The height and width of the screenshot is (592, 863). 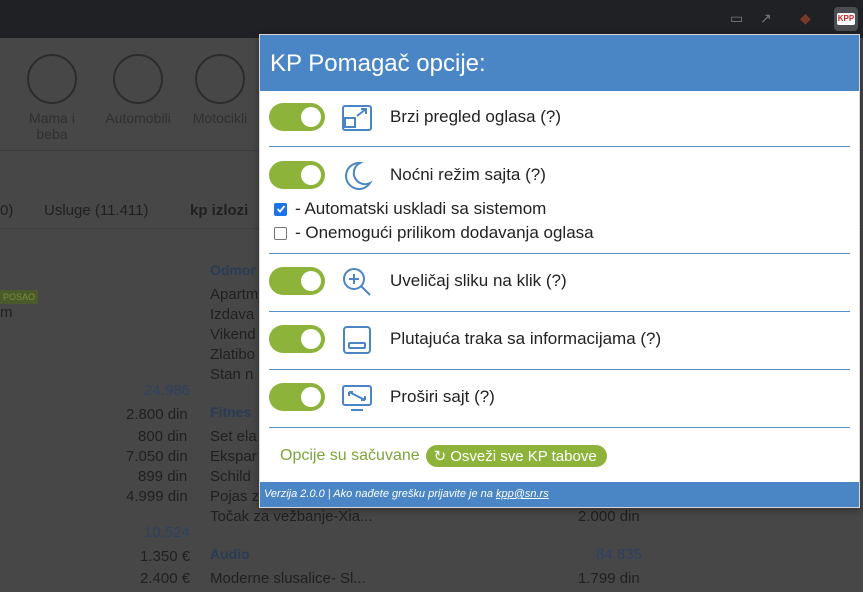 What do you see at coordinates (233, 270) in the screenshot?
I see `section-odmor: Odmor` at bounding box center [233, 270].